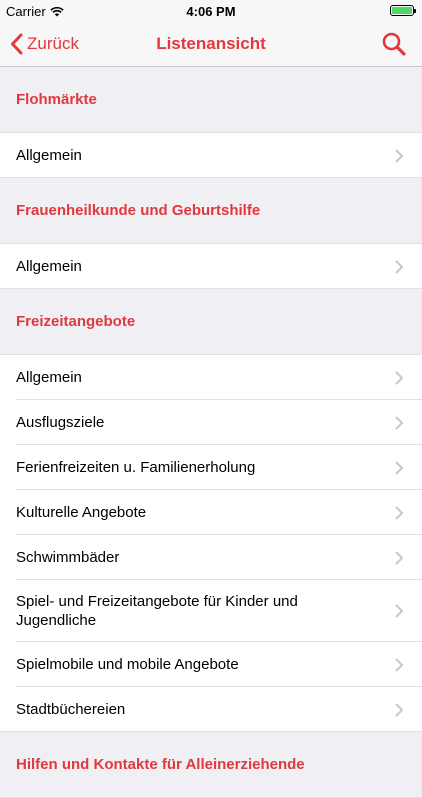  I want to click on list-item: Ausflugsziele, so click(211, 422).